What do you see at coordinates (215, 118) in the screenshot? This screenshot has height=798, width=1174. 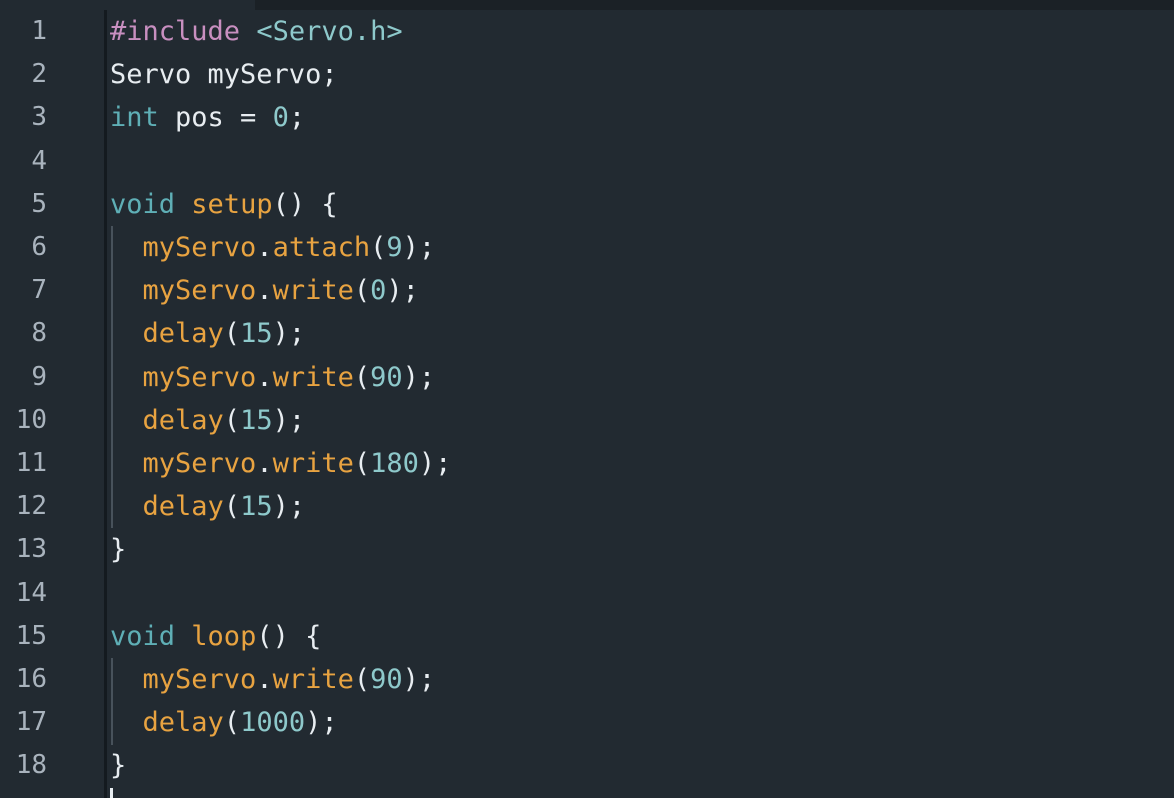 I see `code-token-plain: pos =` at bounding box center [215, 118].